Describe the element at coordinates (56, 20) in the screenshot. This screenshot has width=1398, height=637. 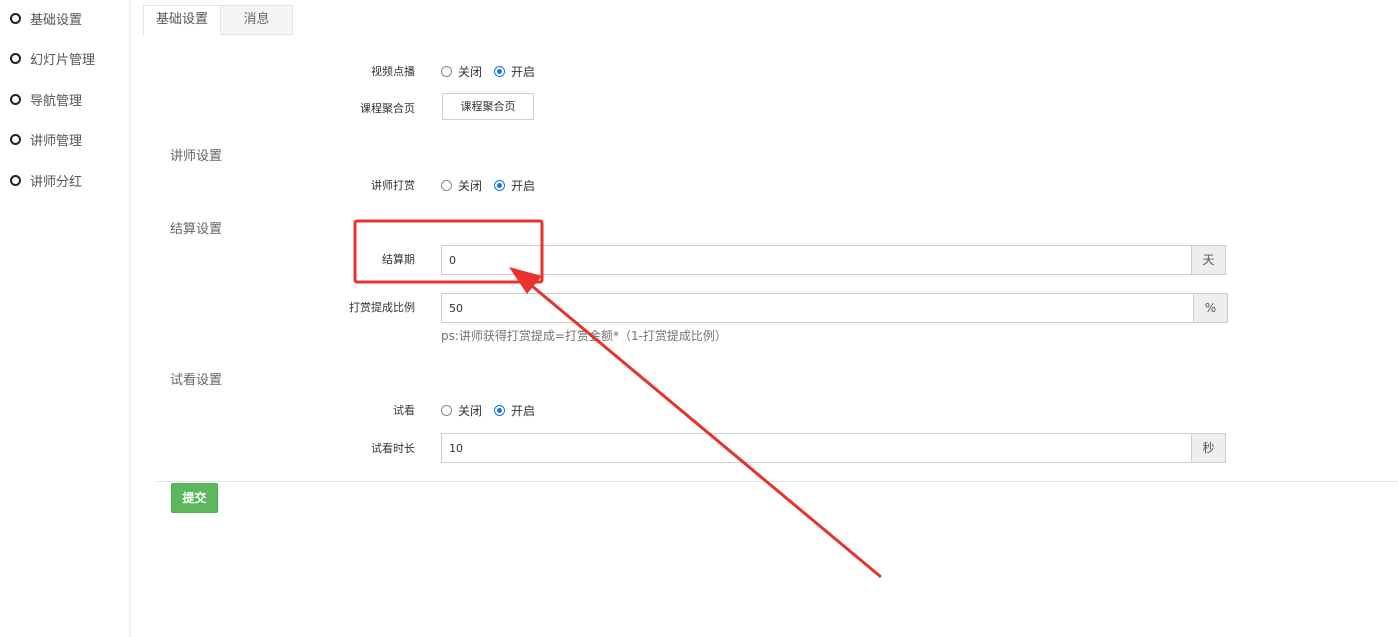
I see `sidebar-item-label: 基础设置` at that location.